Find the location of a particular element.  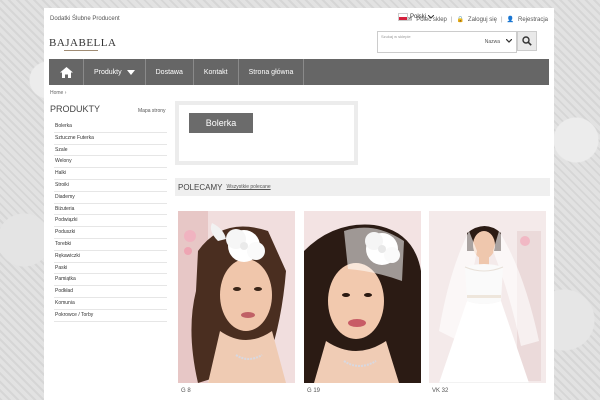

sidebar-item-rekawiczki: Rękawiczki is located at coordinates (110, 257).